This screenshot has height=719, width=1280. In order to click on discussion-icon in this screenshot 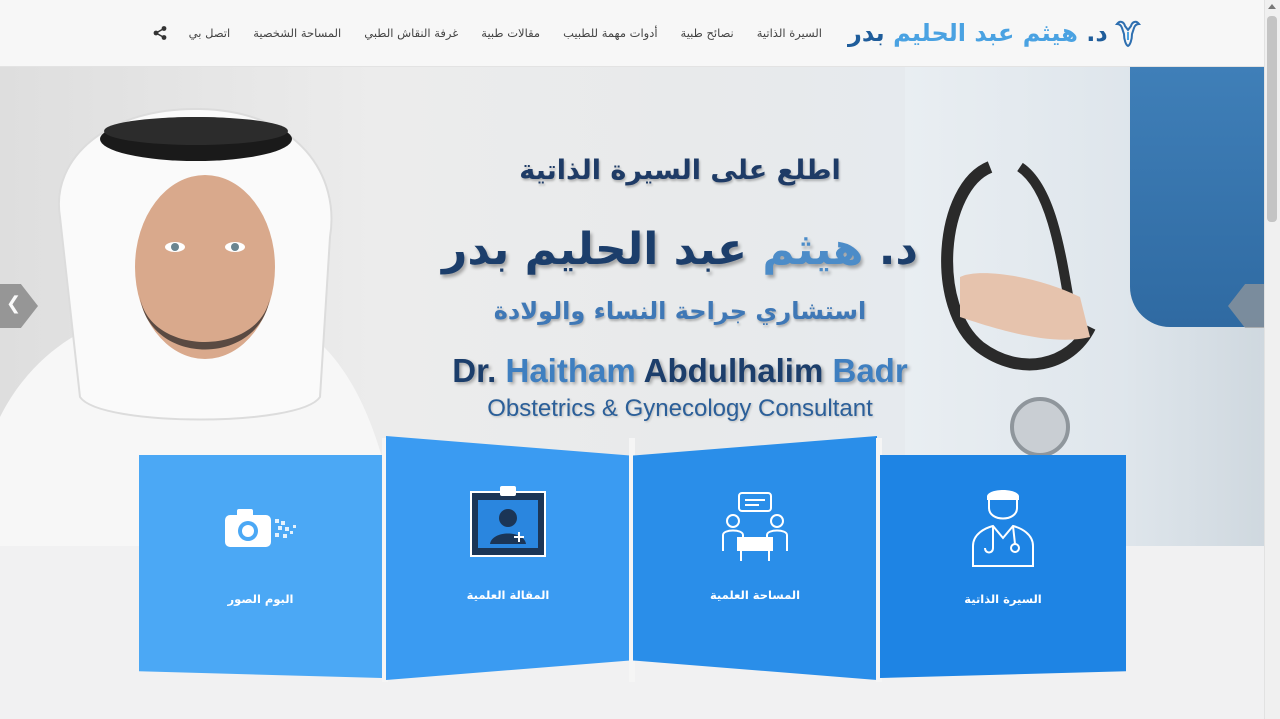, I will do `click(755, 526)`.